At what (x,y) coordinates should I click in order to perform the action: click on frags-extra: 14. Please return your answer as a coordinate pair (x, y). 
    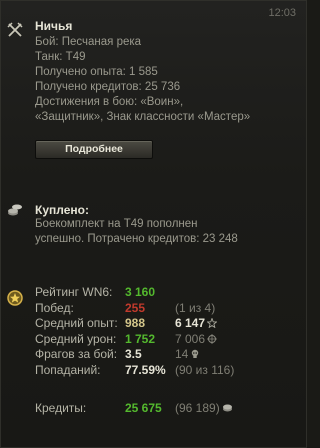
    Looking at the image, I should click on (187, 354).